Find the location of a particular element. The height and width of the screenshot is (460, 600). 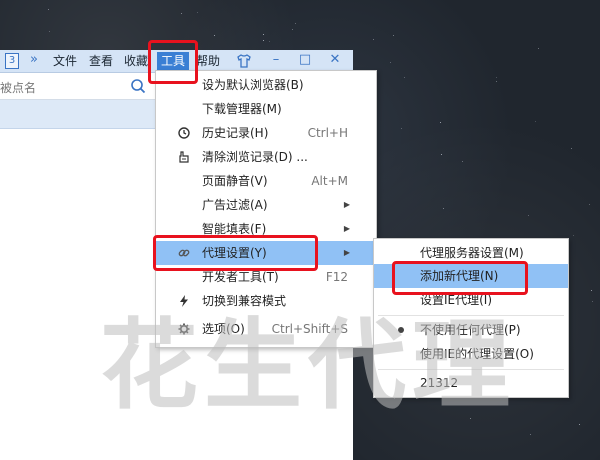

menu-file: 文件 is located at coordinates (65, 61).